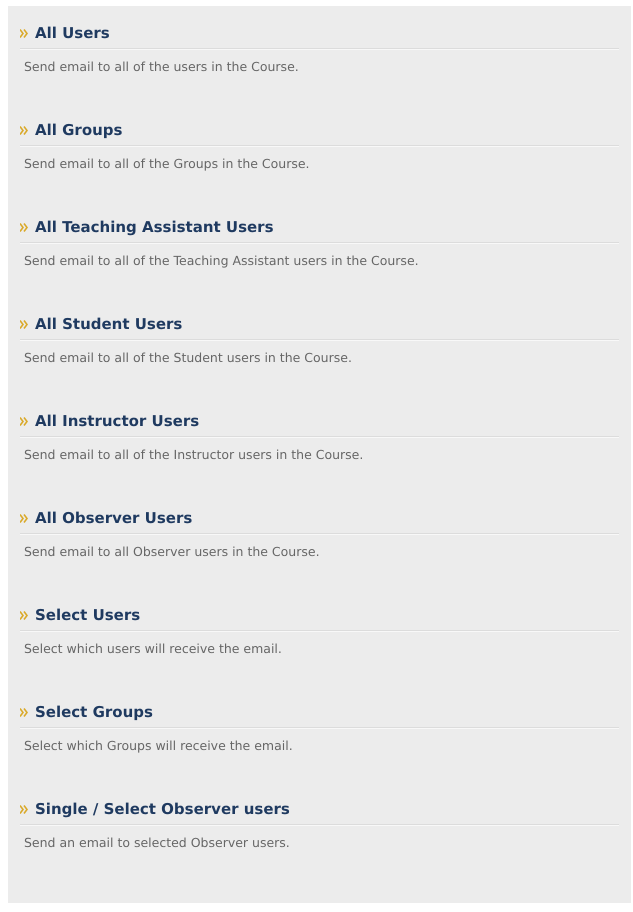 The image size is (633, 912). I want to click on option-link: Single / Select Observer users, so click(162, 809).